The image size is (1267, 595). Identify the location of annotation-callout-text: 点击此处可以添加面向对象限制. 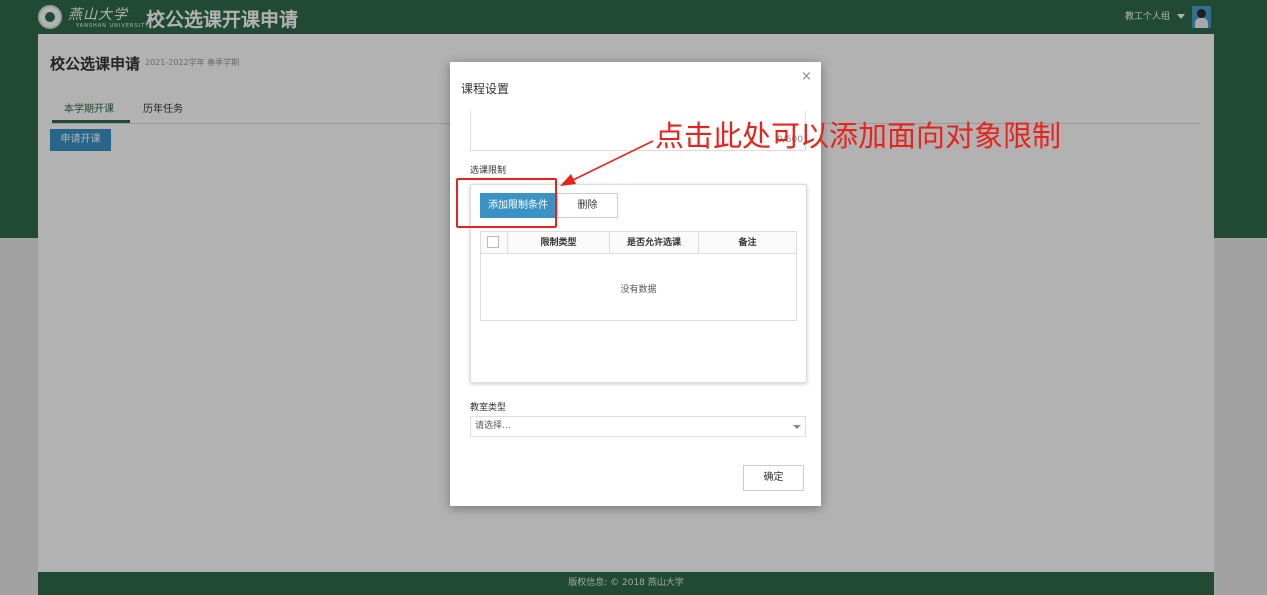
(858, 136).